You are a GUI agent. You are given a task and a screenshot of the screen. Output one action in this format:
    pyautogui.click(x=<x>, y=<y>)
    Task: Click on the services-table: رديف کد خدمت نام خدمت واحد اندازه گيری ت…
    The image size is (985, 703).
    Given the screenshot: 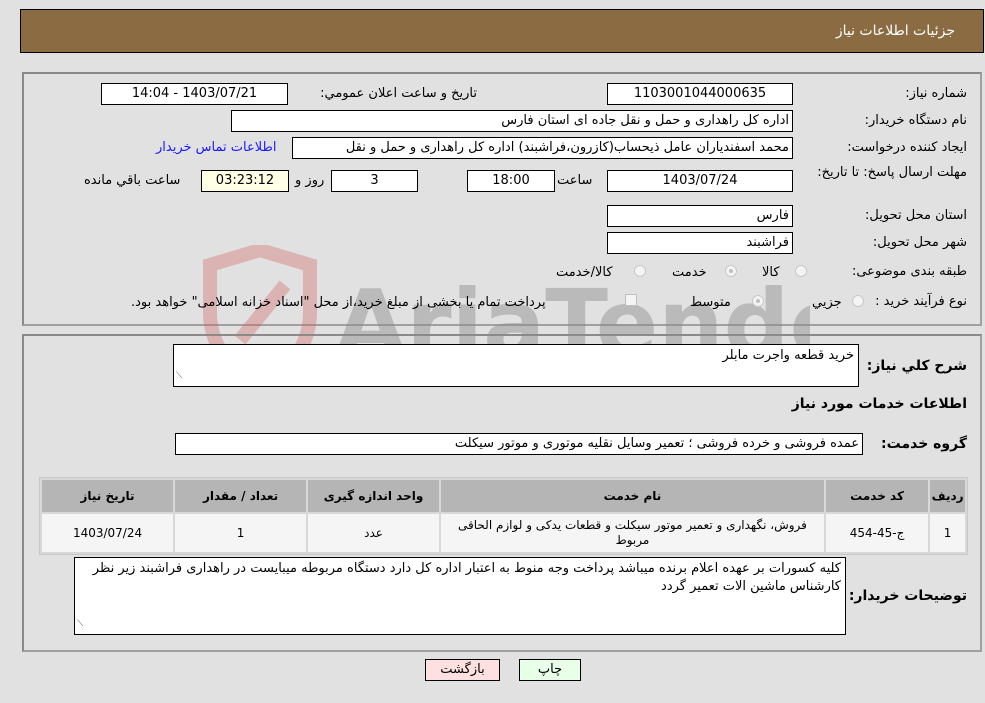 What is the action you would take?
    pyautogui.click(x=503, y=516)
    